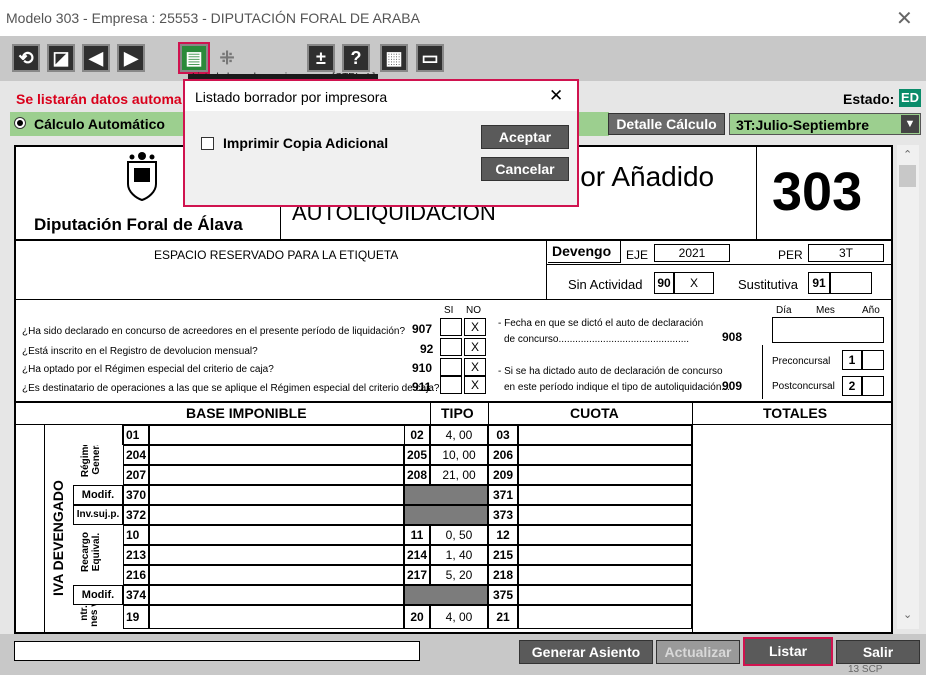  I want to click on next-icon: ▶, so click(131, 58).